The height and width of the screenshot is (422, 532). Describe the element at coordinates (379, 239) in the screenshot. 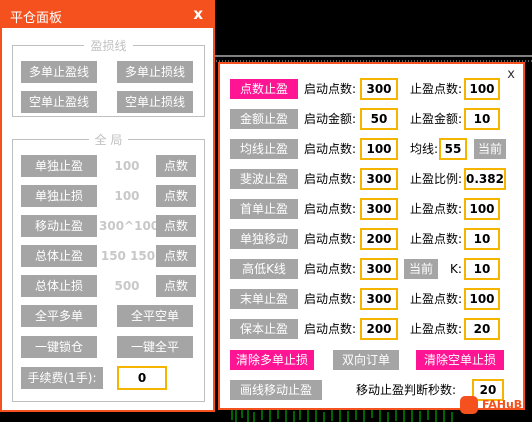

I see `row6-start-points-input: 200` at that location.